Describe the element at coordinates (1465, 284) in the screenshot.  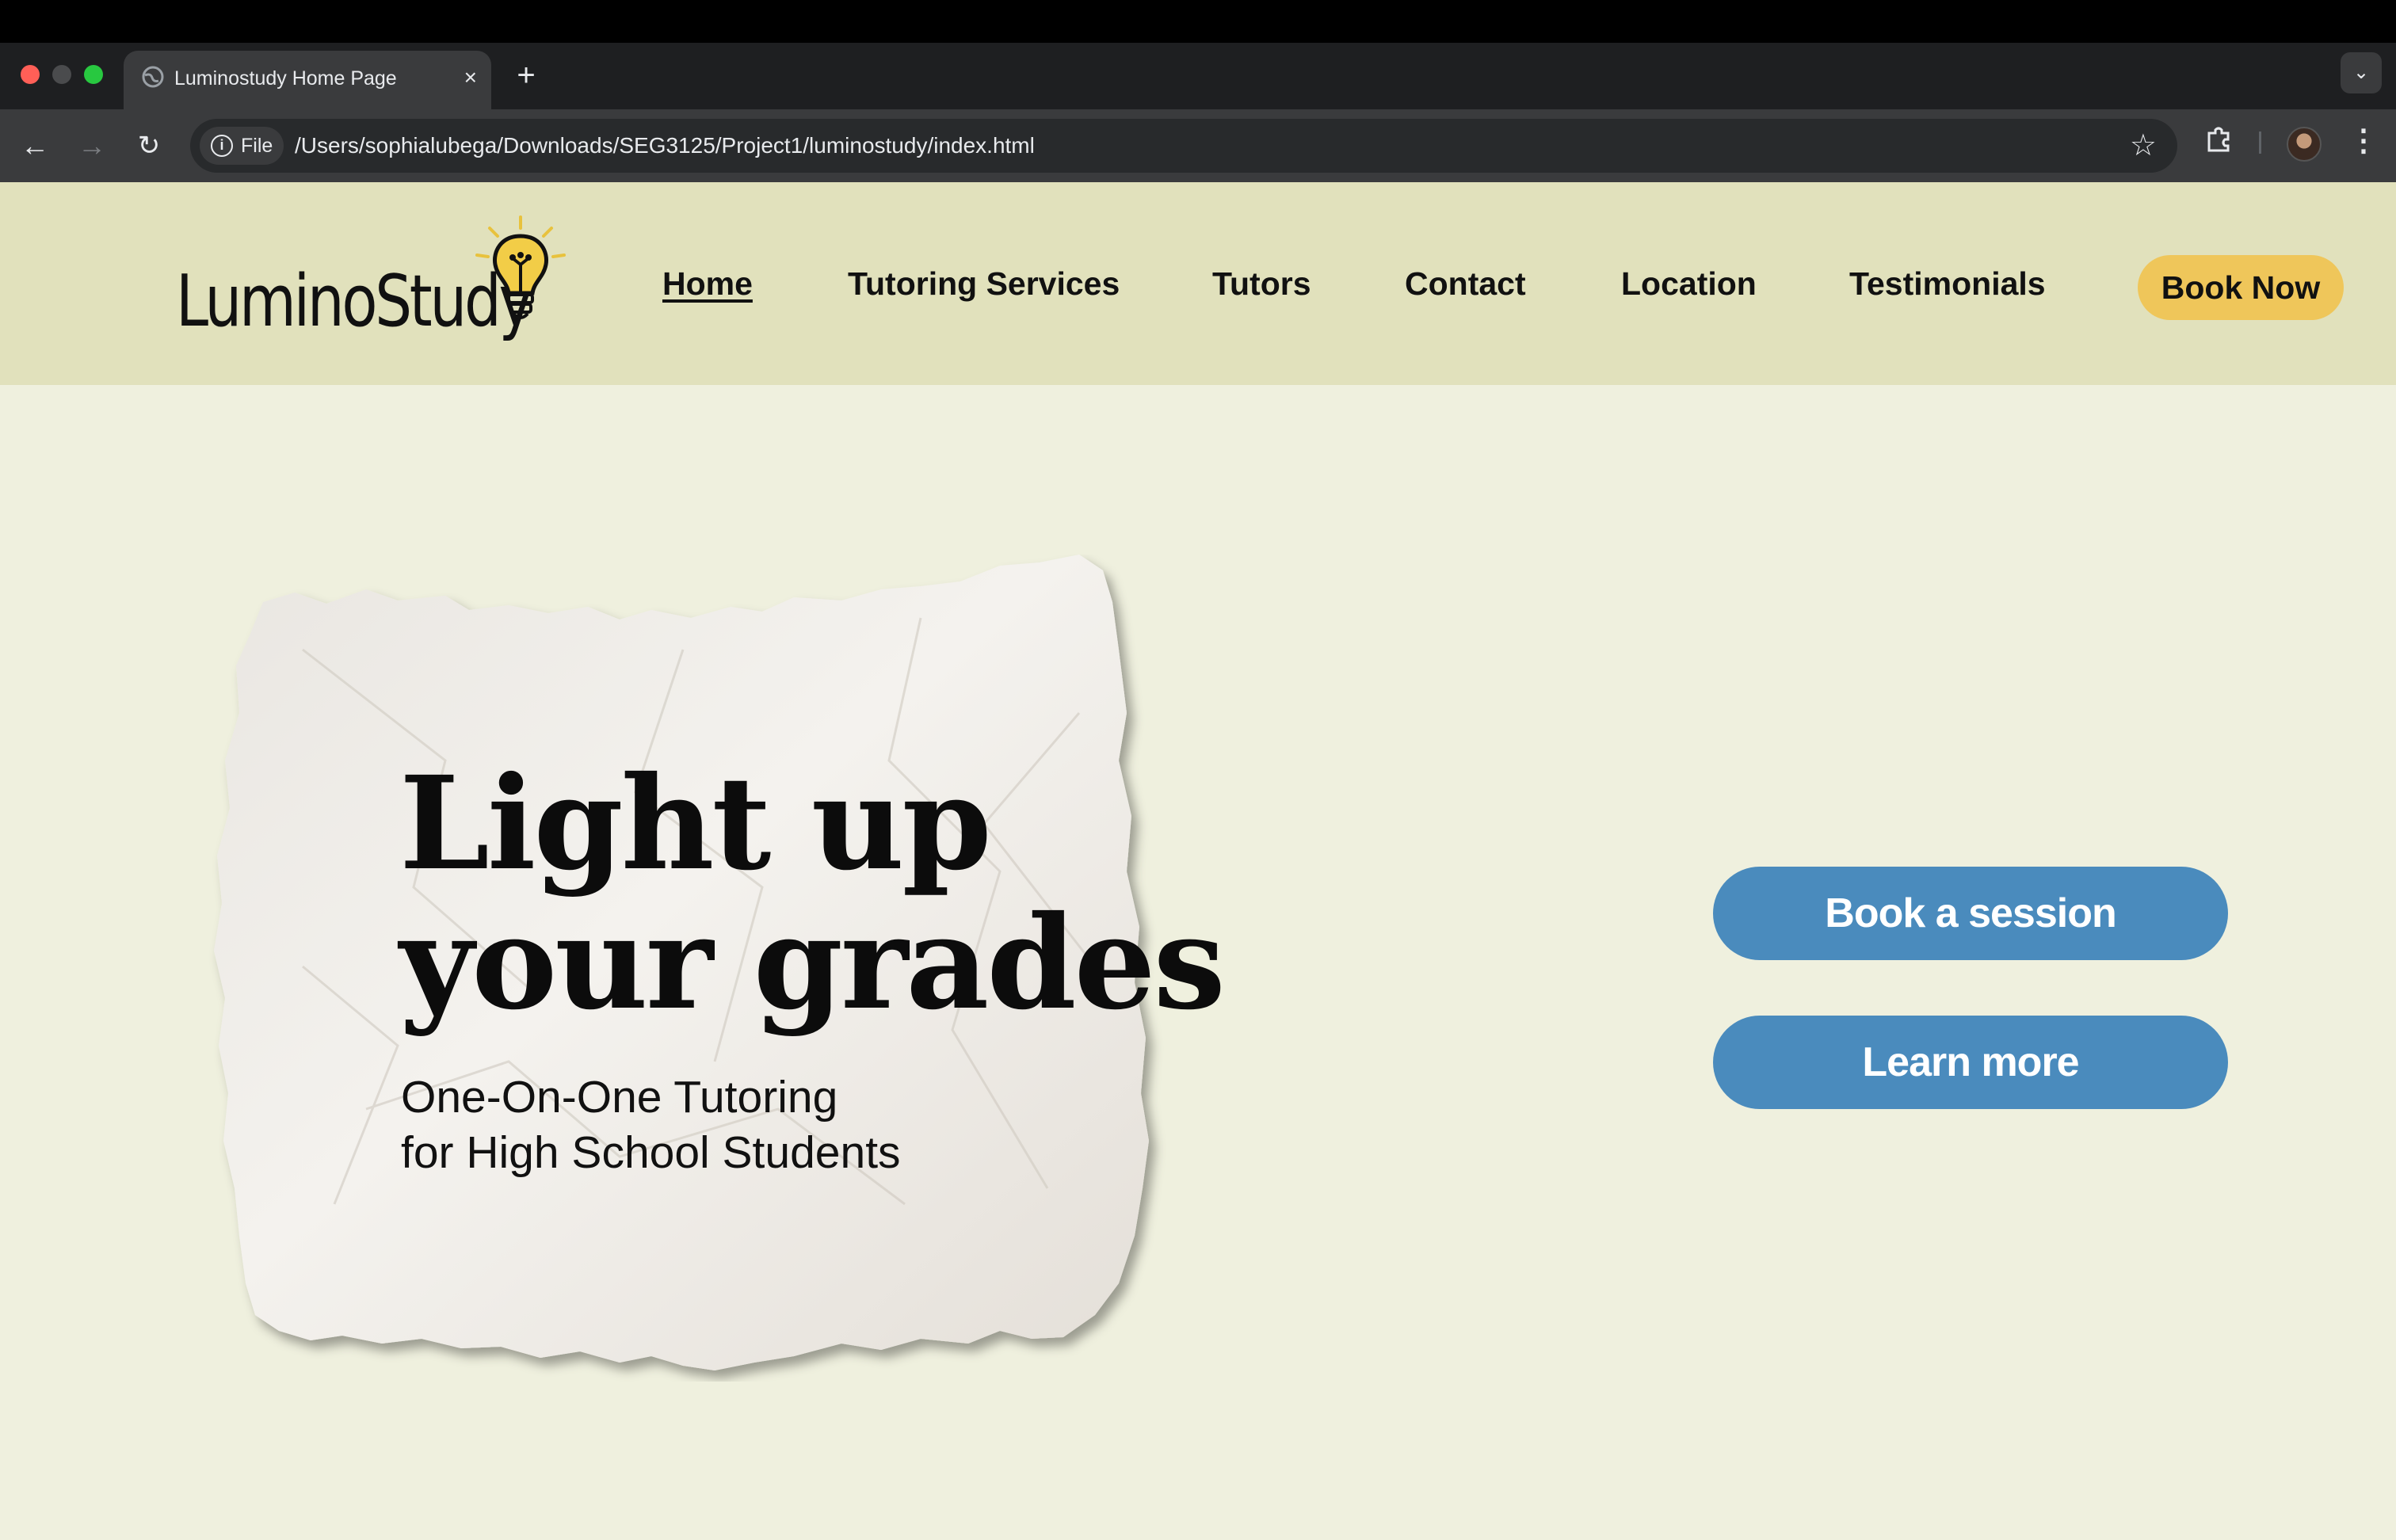
I see `nav-link-contact: Contact` at that location.